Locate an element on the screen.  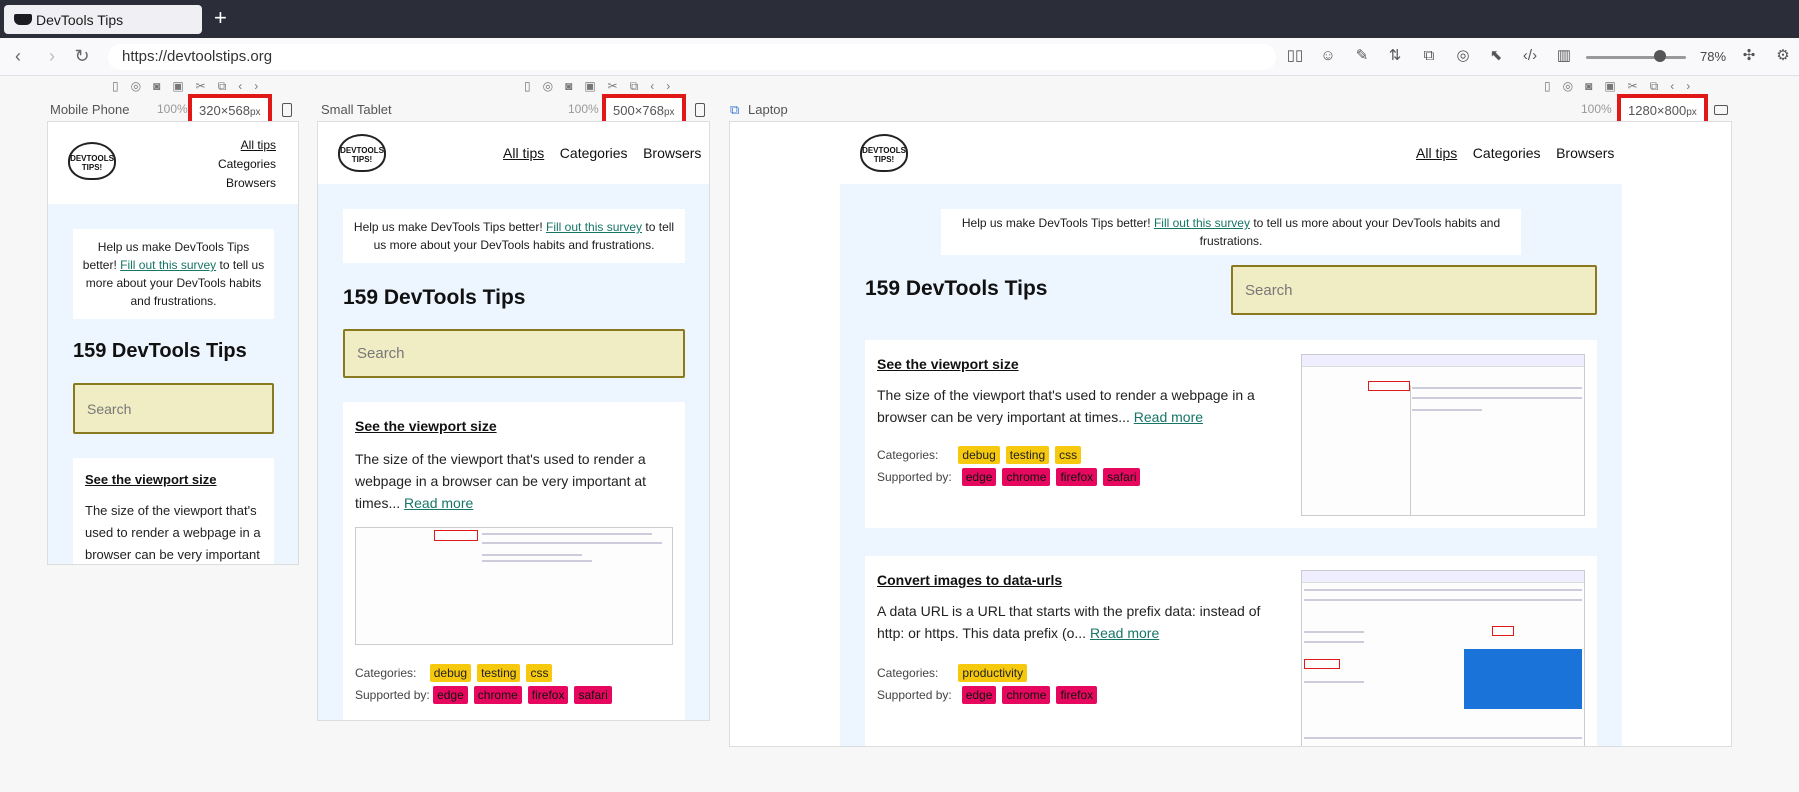
browser-tab: DevTools Tips is located at coordinates (103, 19).